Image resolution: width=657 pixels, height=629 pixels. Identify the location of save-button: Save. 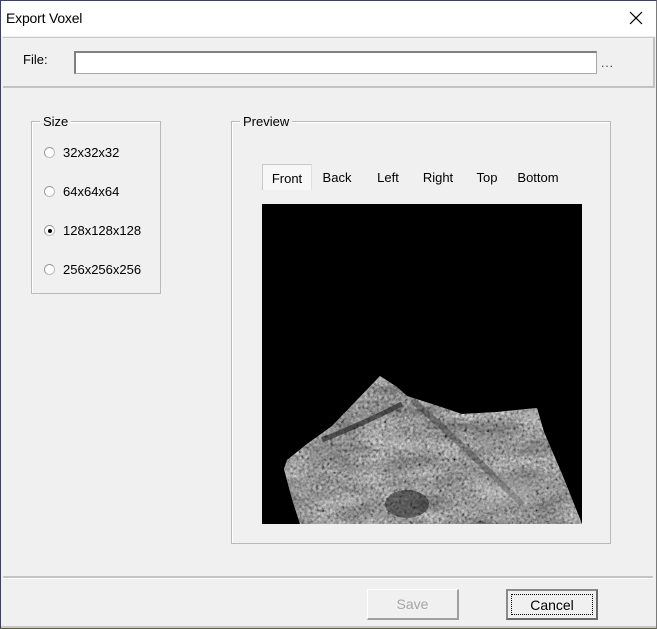
(413, 604).